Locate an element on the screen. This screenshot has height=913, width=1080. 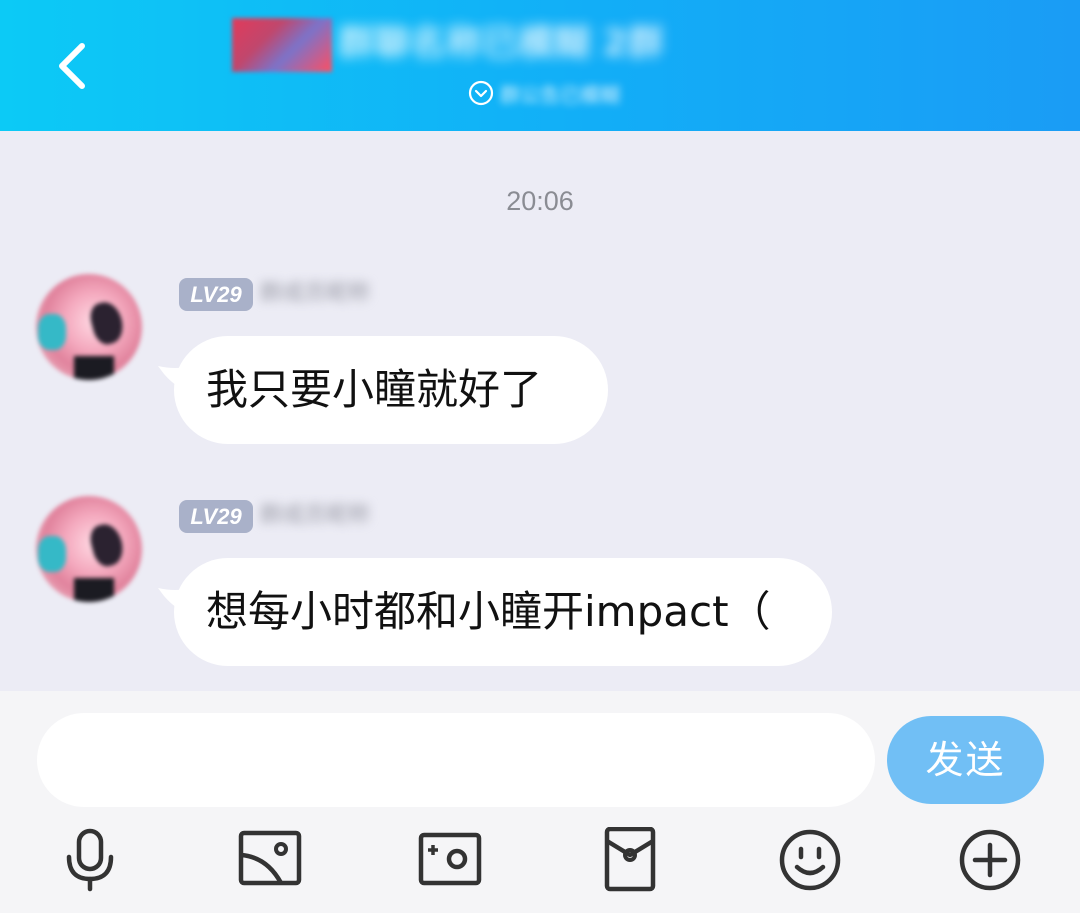
more-button is located at coordinates (990, 860).